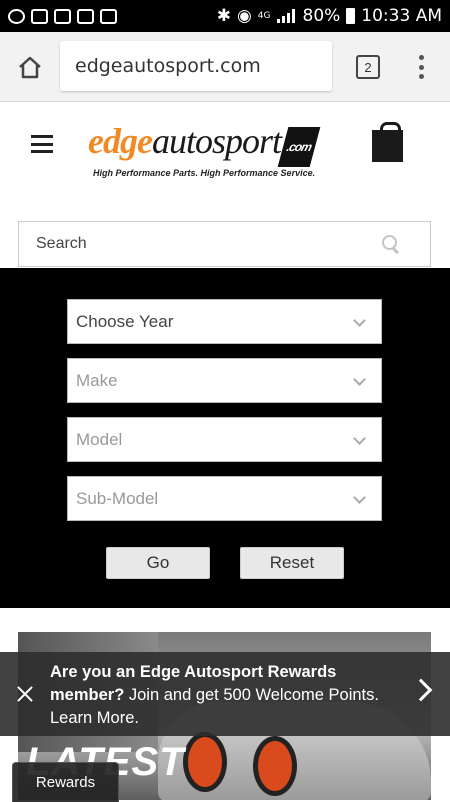  I want to click on tab-switcher-button: 2, so click(368, 67).